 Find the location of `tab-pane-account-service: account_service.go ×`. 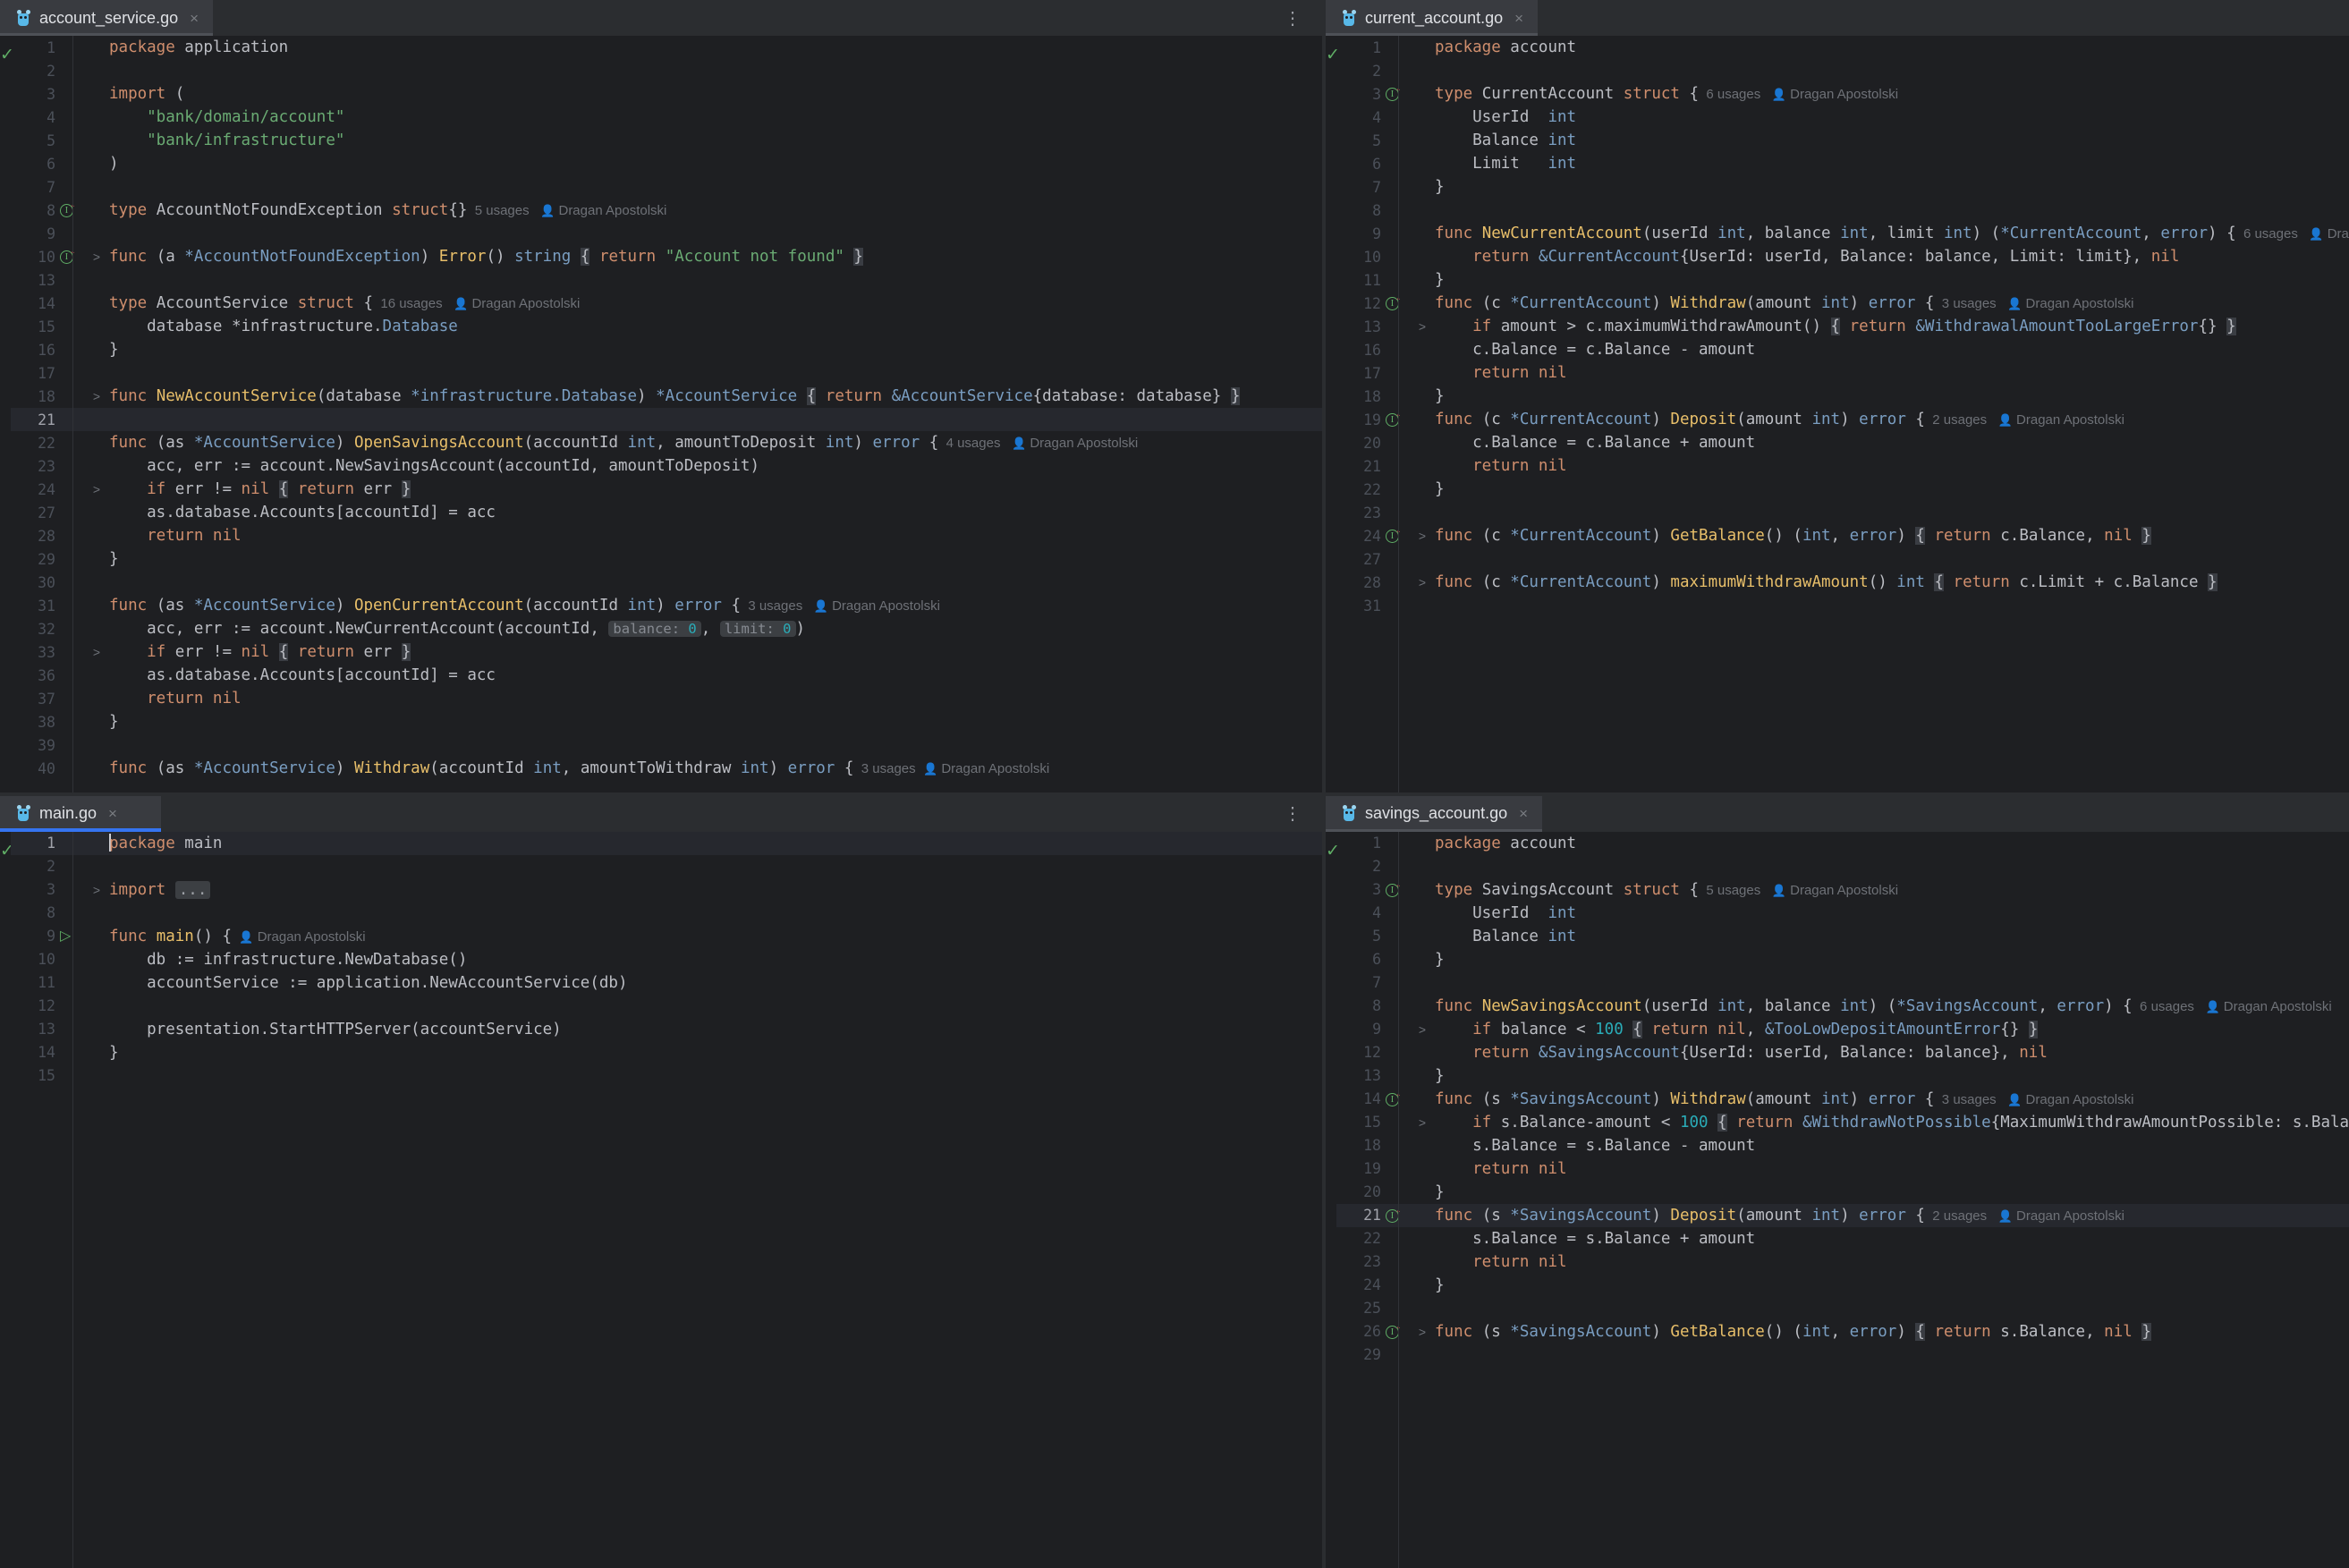

tab-pane-account-service: account_service.go × is located at coordinates (107, 18).